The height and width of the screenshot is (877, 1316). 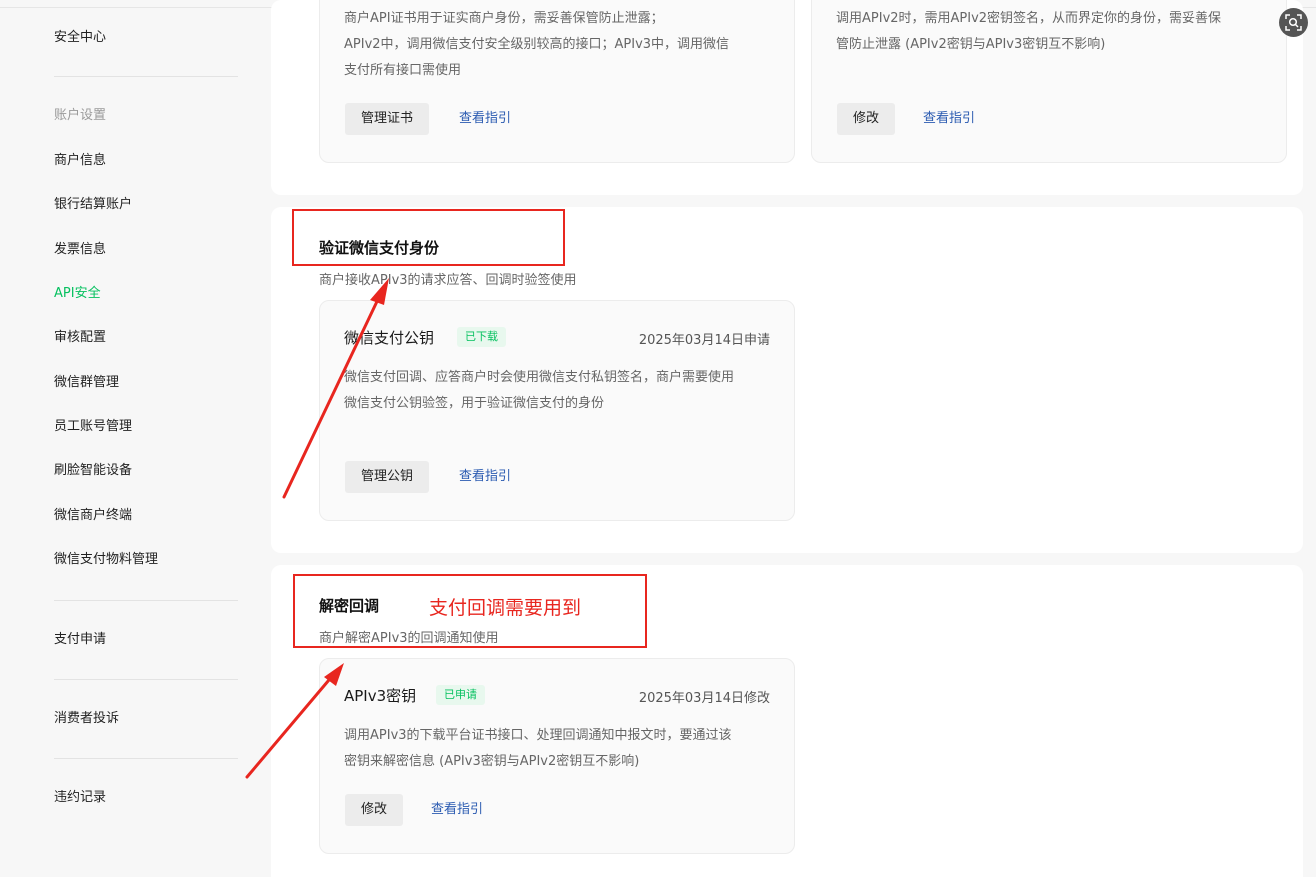 I want to click on sidebar-item-violations: 违约记录, so click(x=80, y=798).